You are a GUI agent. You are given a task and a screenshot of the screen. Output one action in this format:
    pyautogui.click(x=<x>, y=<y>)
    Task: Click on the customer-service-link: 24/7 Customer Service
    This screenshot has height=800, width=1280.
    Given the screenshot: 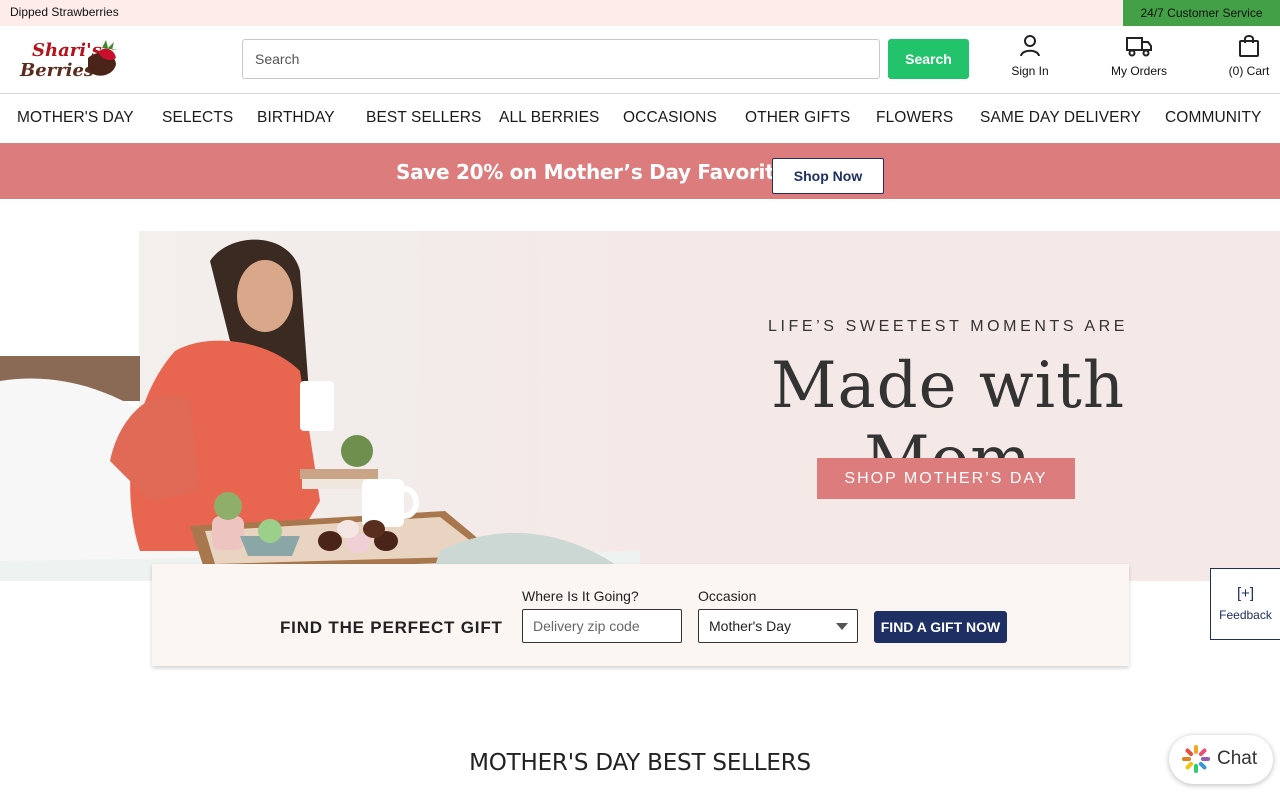 What is the action you would take?
    pyautogui.click(x=1201, y=13)
    